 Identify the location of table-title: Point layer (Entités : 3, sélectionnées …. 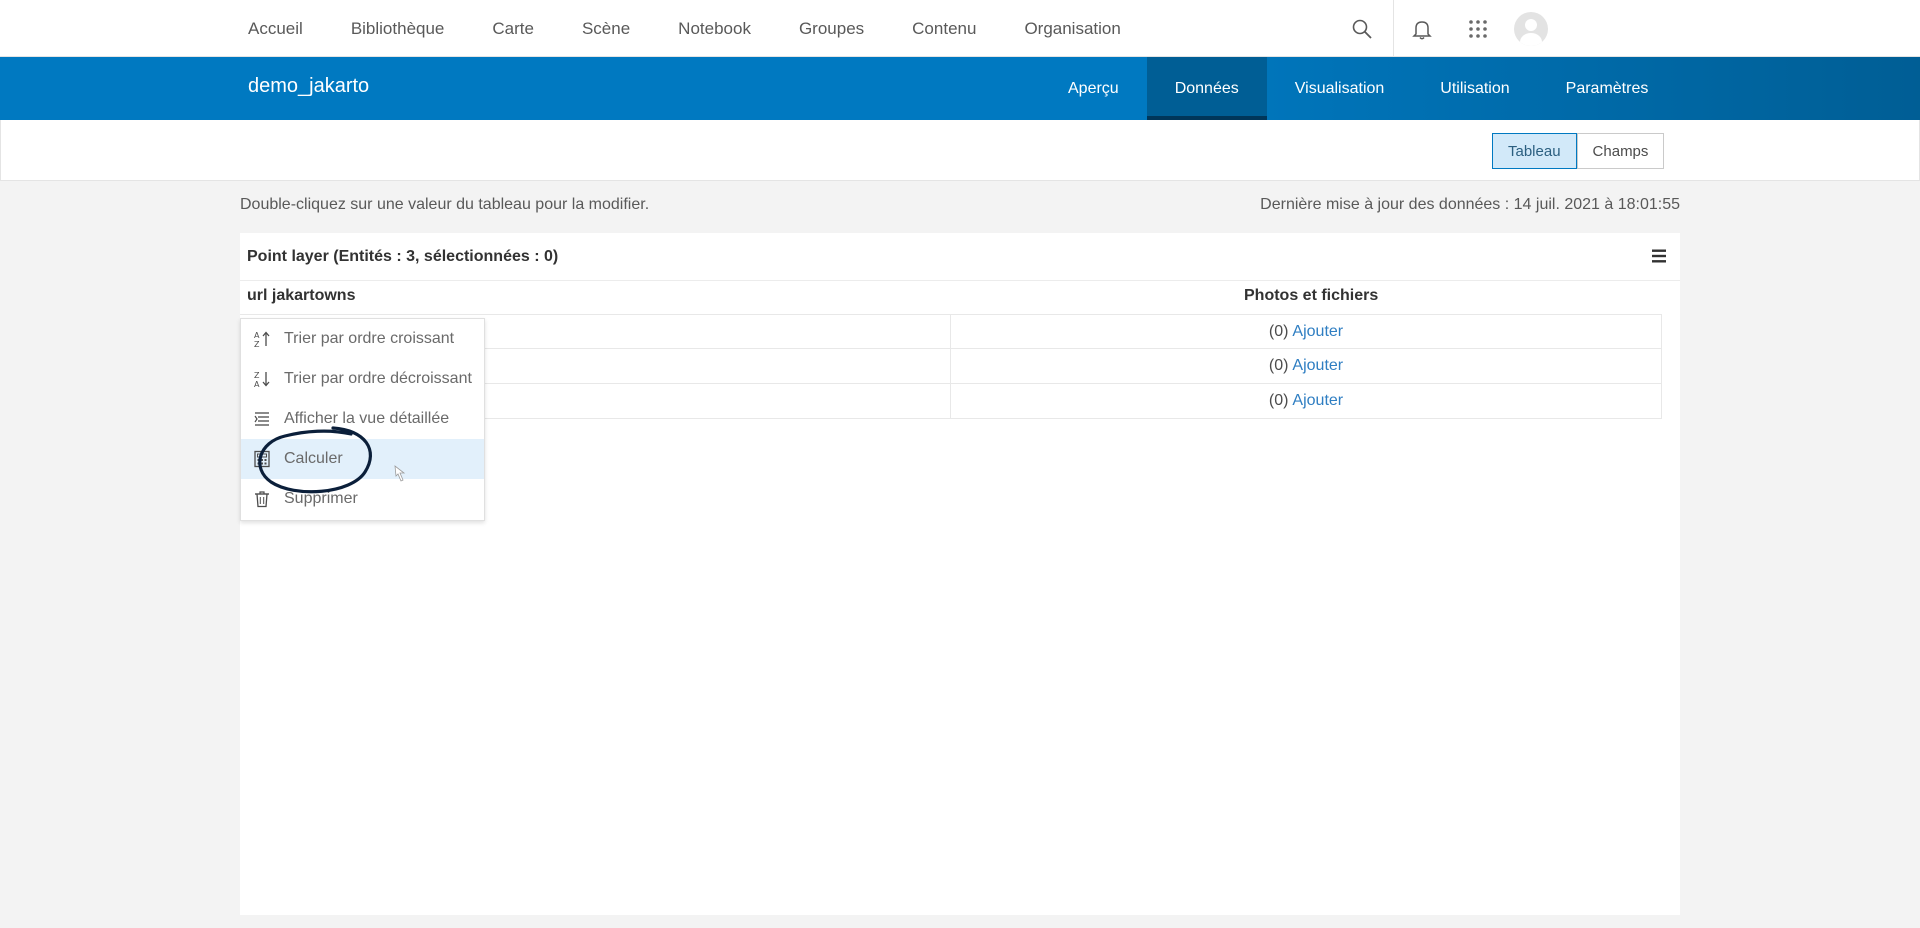
(403, 256).